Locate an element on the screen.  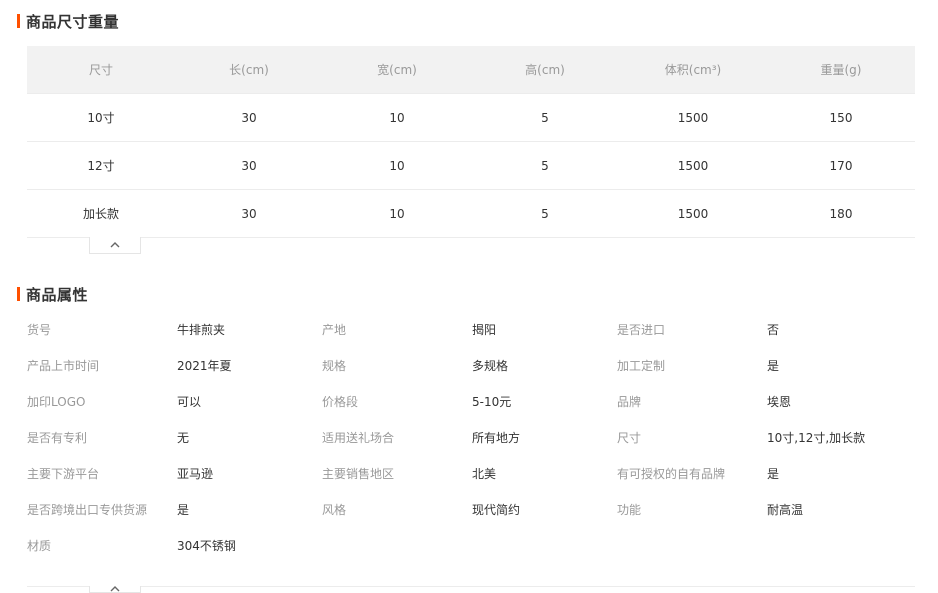
attr-value: 2021年夏 is located at coordinates (204, 365).